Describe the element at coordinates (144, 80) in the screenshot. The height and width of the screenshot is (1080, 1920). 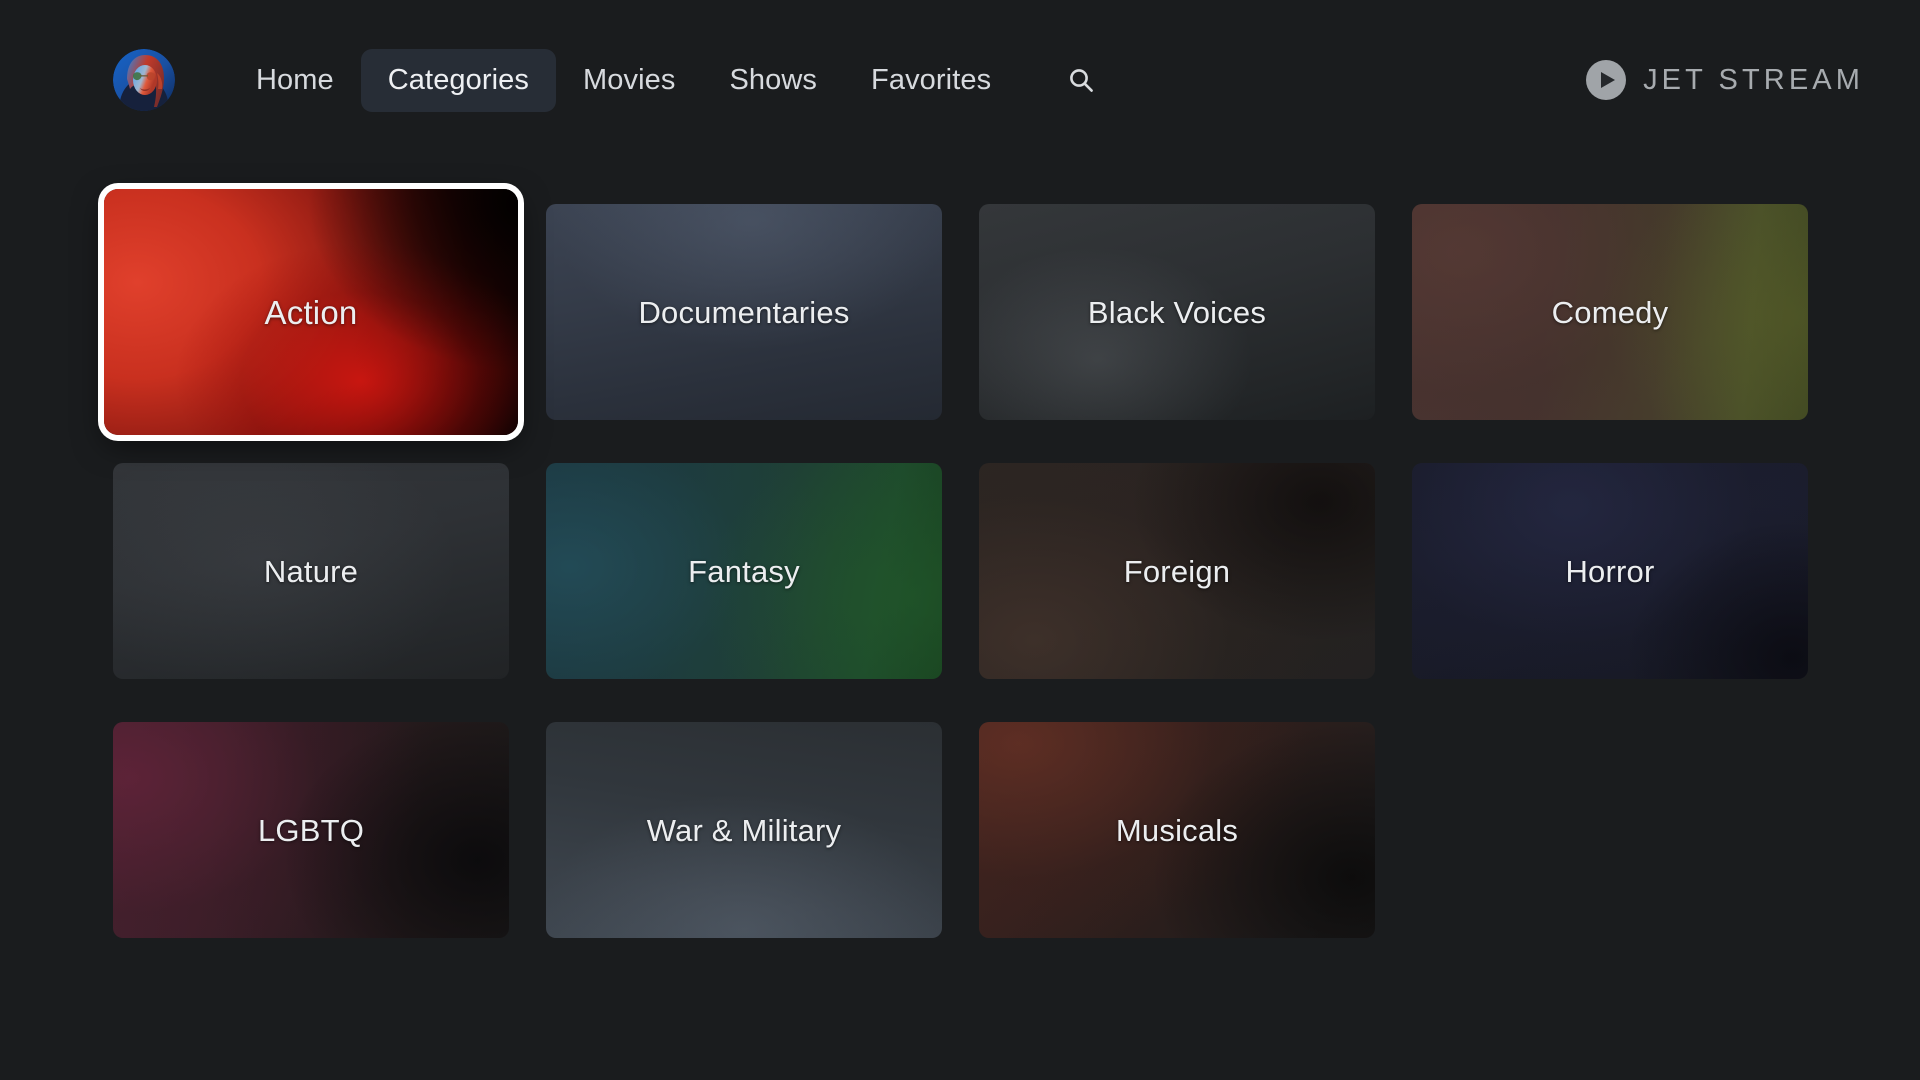
I see `avatar` at that location.